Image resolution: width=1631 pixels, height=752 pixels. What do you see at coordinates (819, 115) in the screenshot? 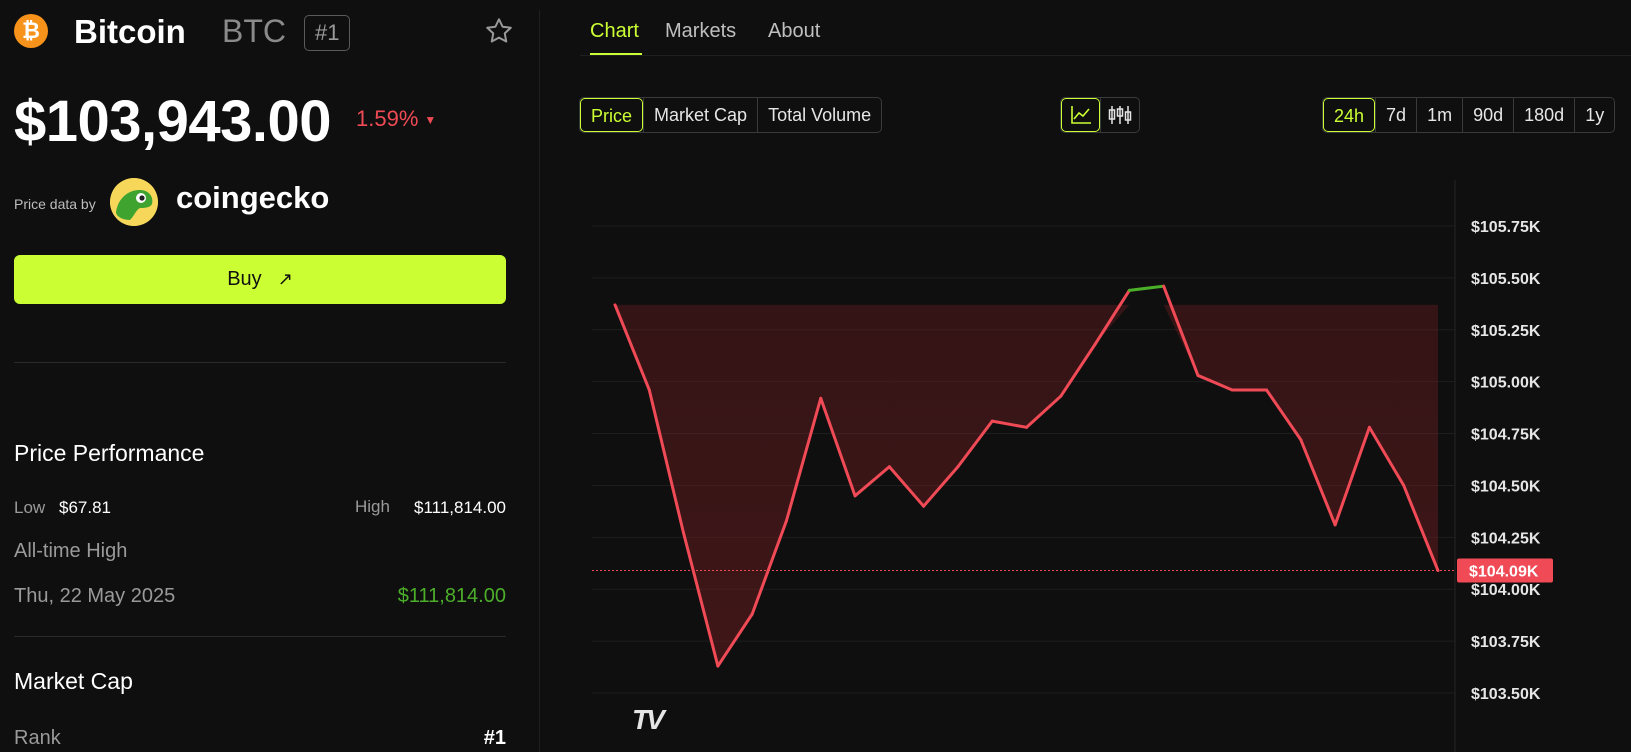
I see `metric-total-volume: Total Volume` at bounding box center [819, 115].